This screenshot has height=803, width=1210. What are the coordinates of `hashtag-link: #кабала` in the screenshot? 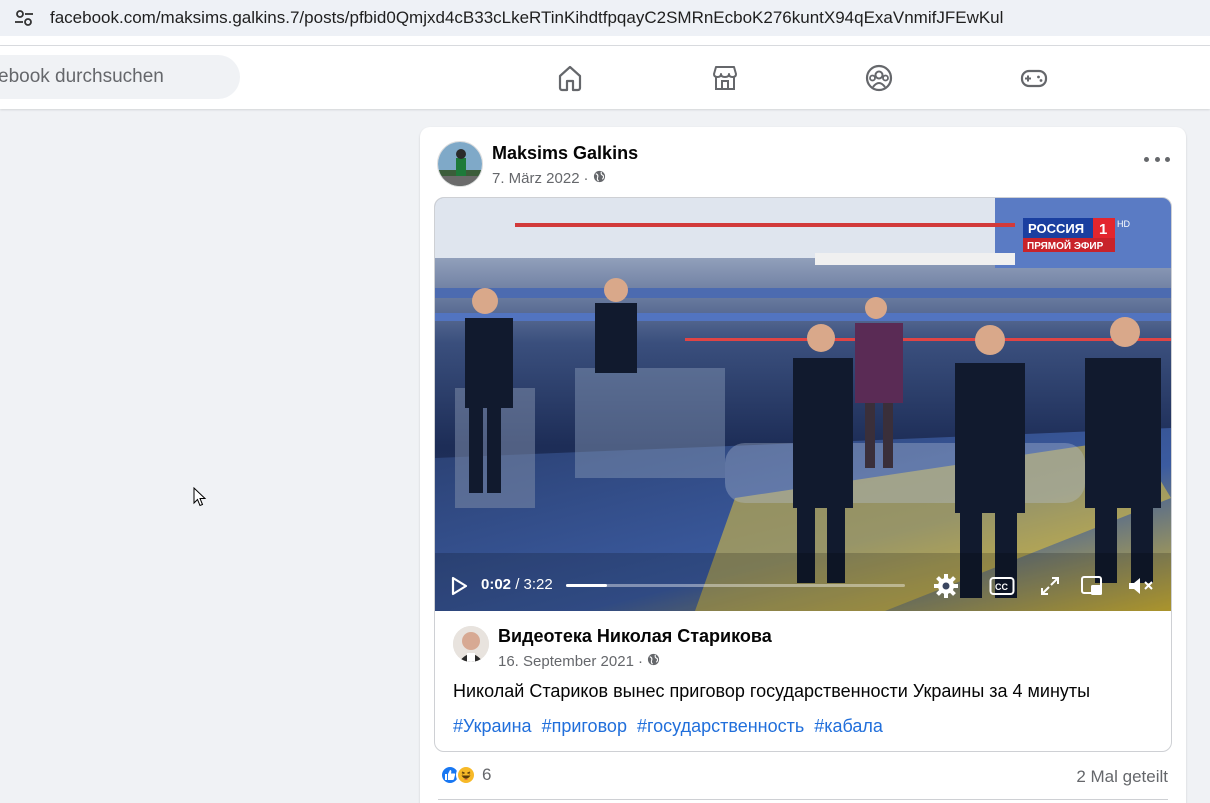 It's located at (848, 726).